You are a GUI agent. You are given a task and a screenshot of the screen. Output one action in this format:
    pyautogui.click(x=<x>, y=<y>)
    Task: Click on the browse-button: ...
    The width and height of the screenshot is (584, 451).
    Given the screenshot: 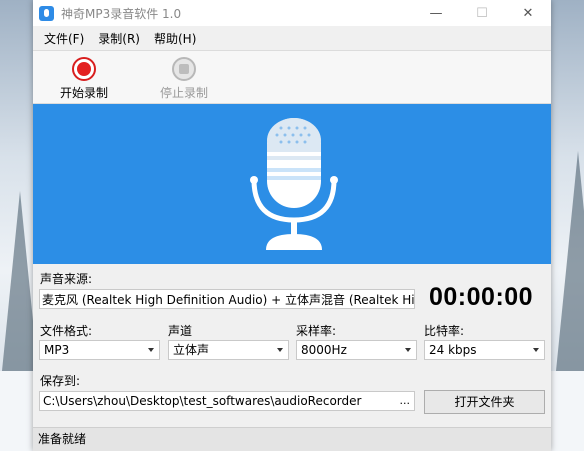 What is the action you would take?
    pyautogui.click(x=405, y=401)
    